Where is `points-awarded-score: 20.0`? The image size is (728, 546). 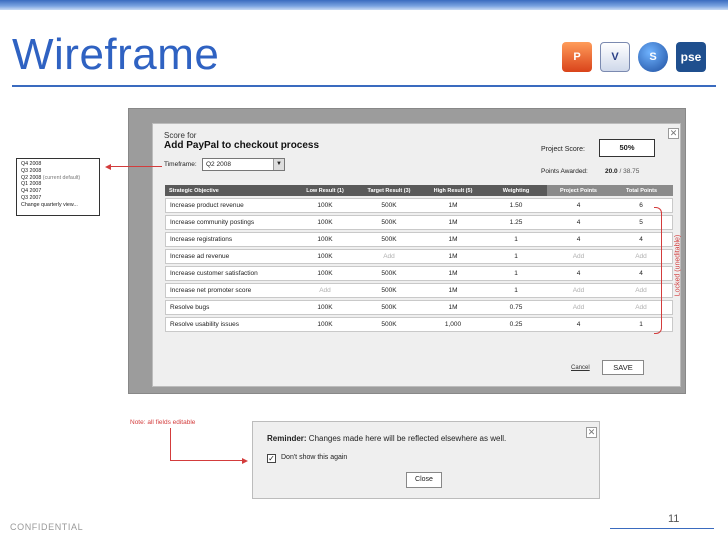 points-awarded-score: 20.0 is located at coordinates (611, 171).